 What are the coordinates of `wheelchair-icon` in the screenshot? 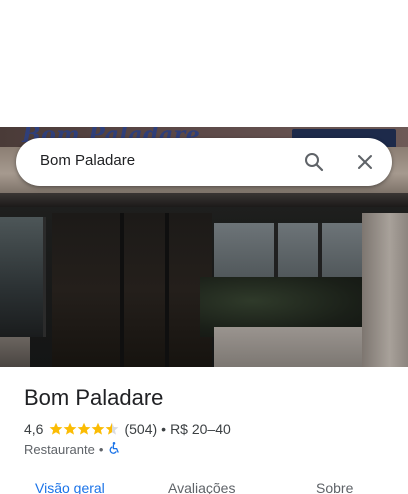 It's located at (114, 449).